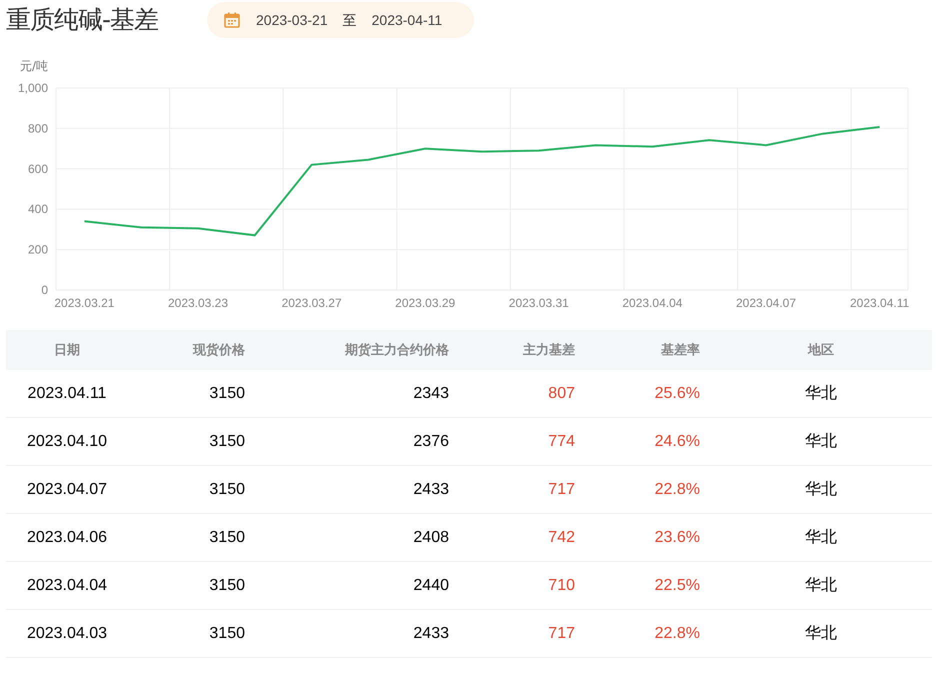 Image resolution: width=937 pixels, height=674 pixels. Describe the element at coordinates (880, 303) in the screenshot. I see `x-axis-label: 2023.04.11` at that location.